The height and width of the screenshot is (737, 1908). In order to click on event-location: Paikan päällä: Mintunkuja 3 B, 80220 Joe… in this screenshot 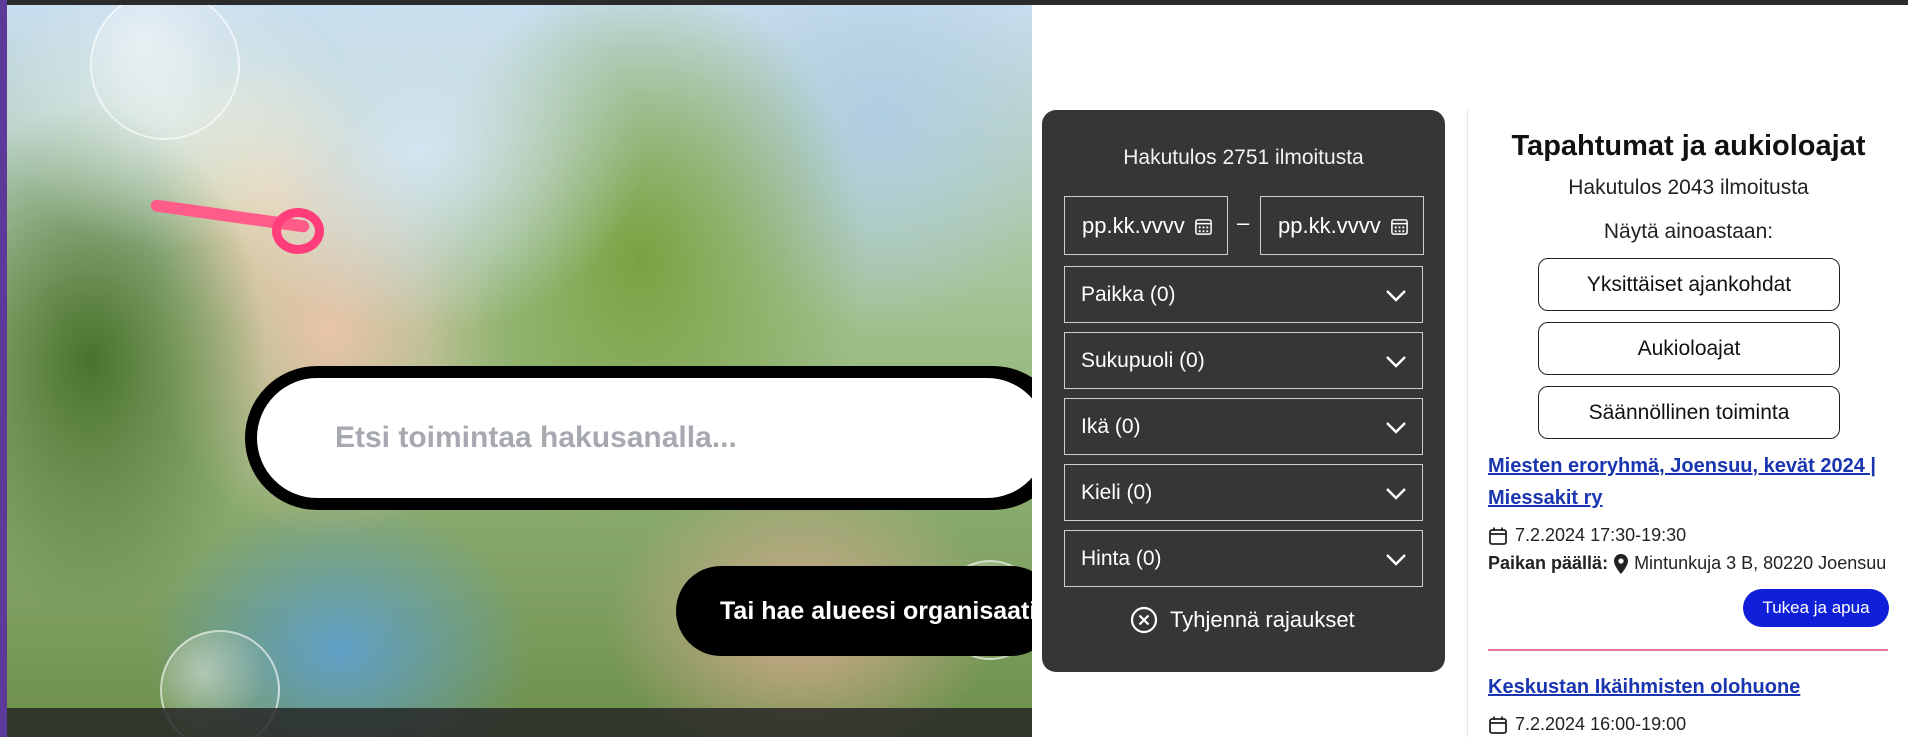, I will do `click(1688, 563)`.